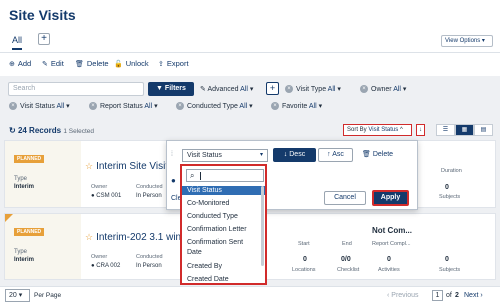  I want to click on delete-button: 🗑 Delete, so click(92, 63).